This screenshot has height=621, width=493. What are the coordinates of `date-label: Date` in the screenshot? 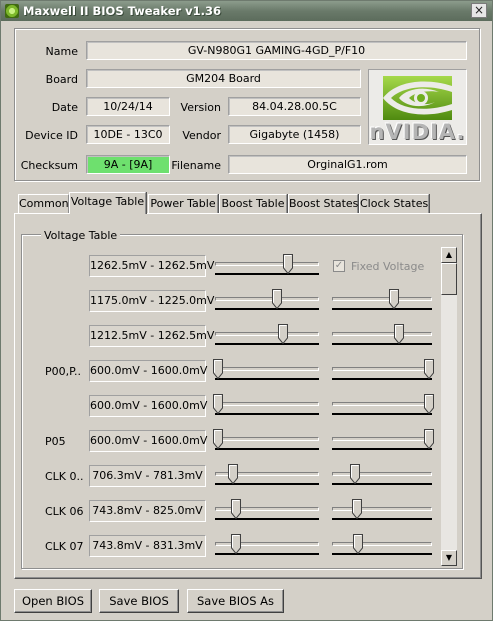 It's located at (64, 107).